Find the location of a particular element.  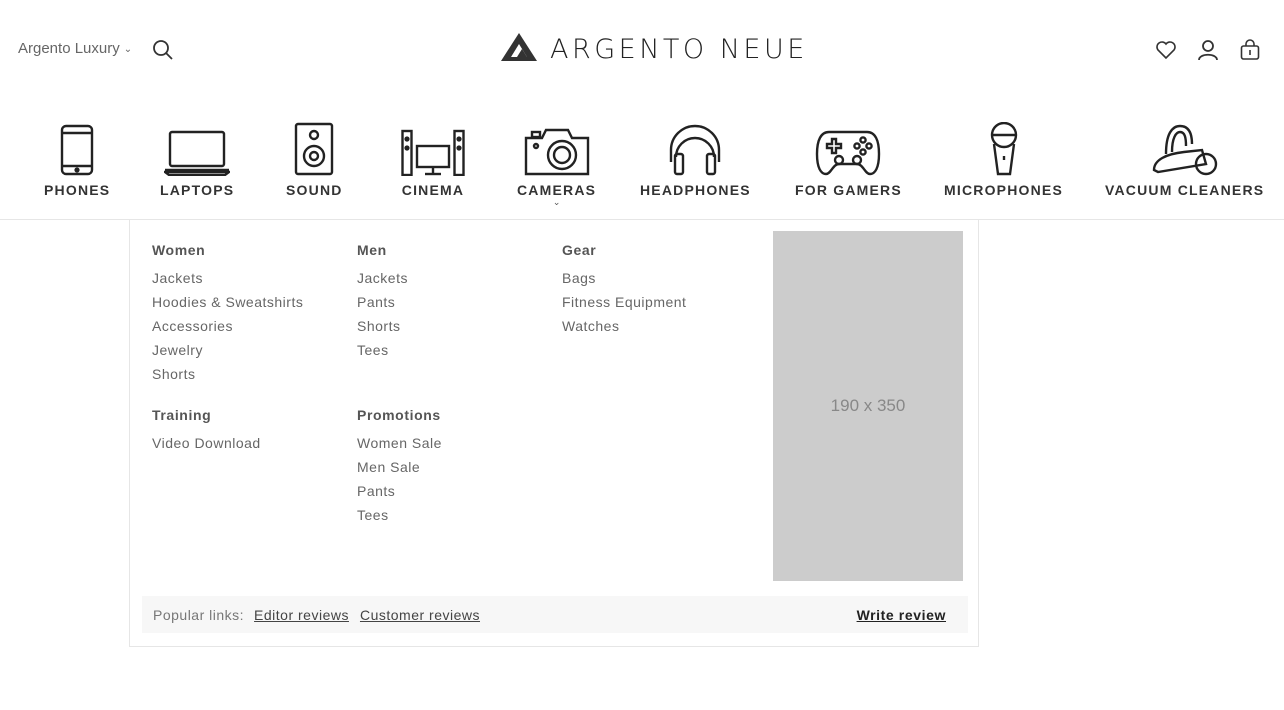

menu-link: Men Sale is located at coordinates (399, 467).